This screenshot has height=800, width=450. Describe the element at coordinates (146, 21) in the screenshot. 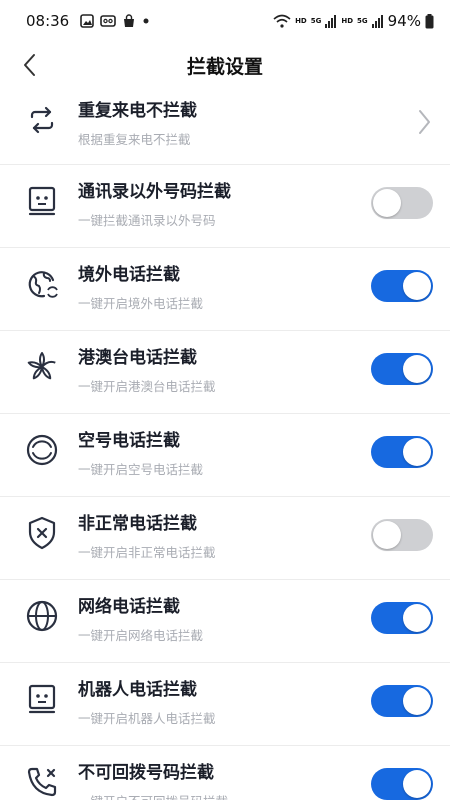

I see `dot-icon` at that location.